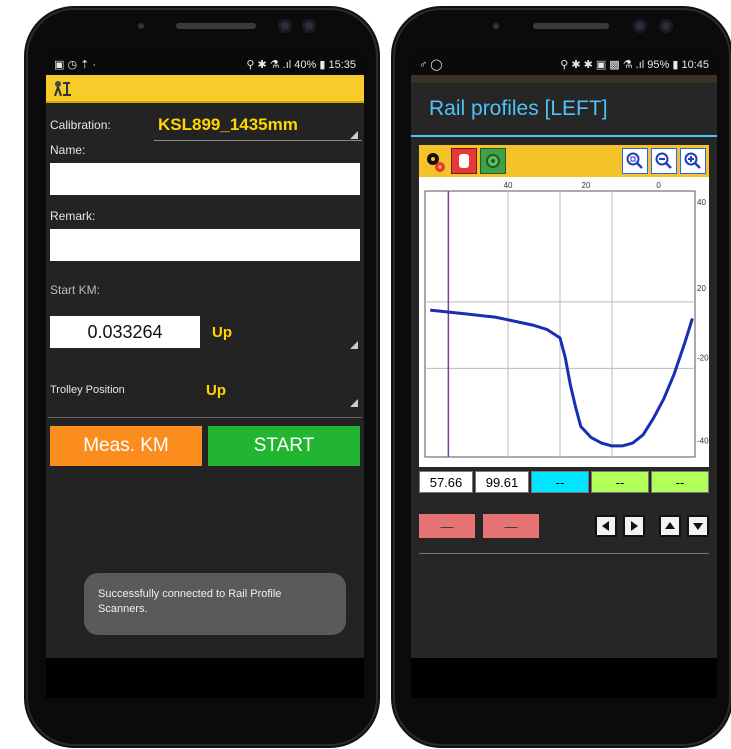 The width and height of the screenshot is (731, 749). Describe the element at coordinates (586, 185) in the screenshot. I see `x-tick-label: 20` at that location.